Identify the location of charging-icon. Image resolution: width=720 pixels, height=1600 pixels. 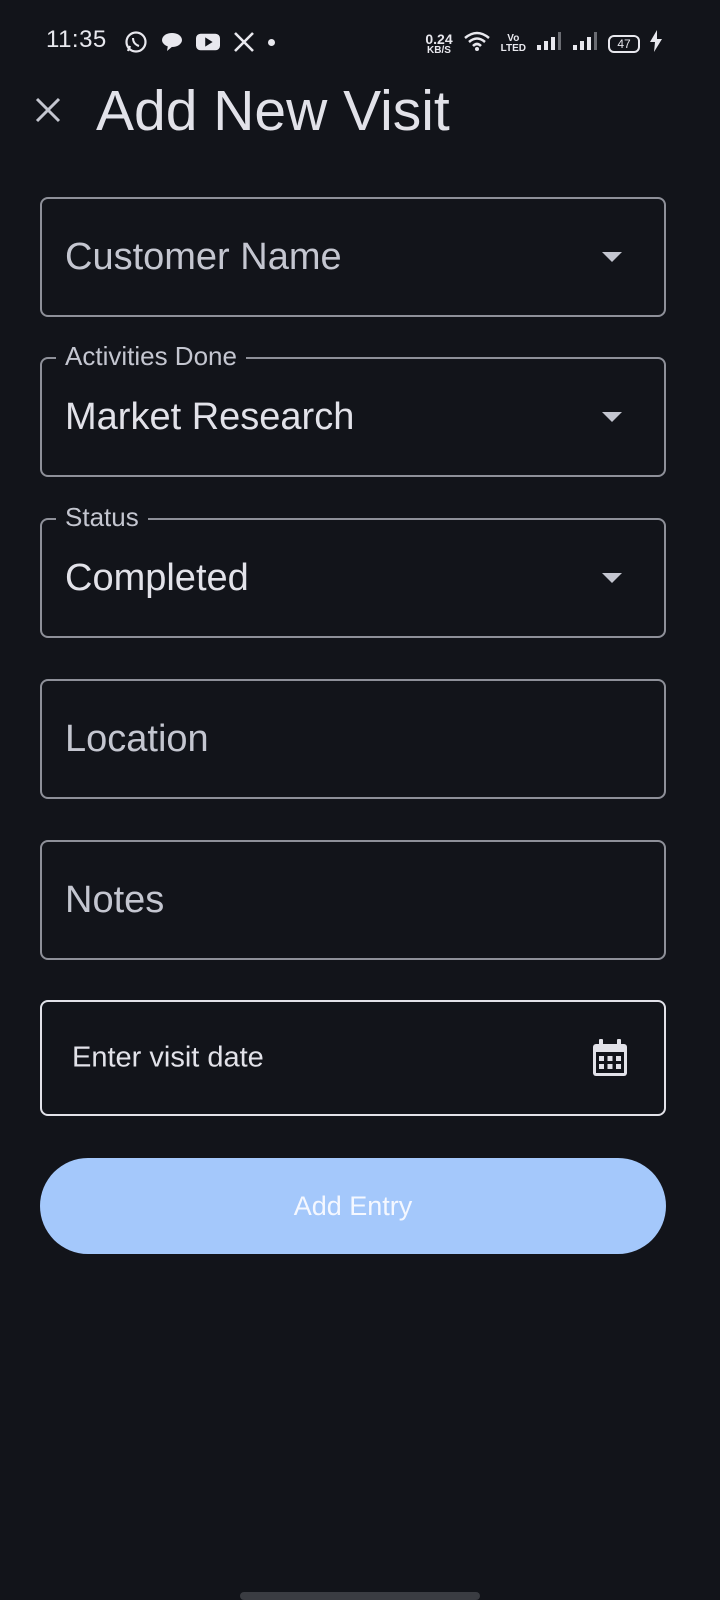
(656, 43).